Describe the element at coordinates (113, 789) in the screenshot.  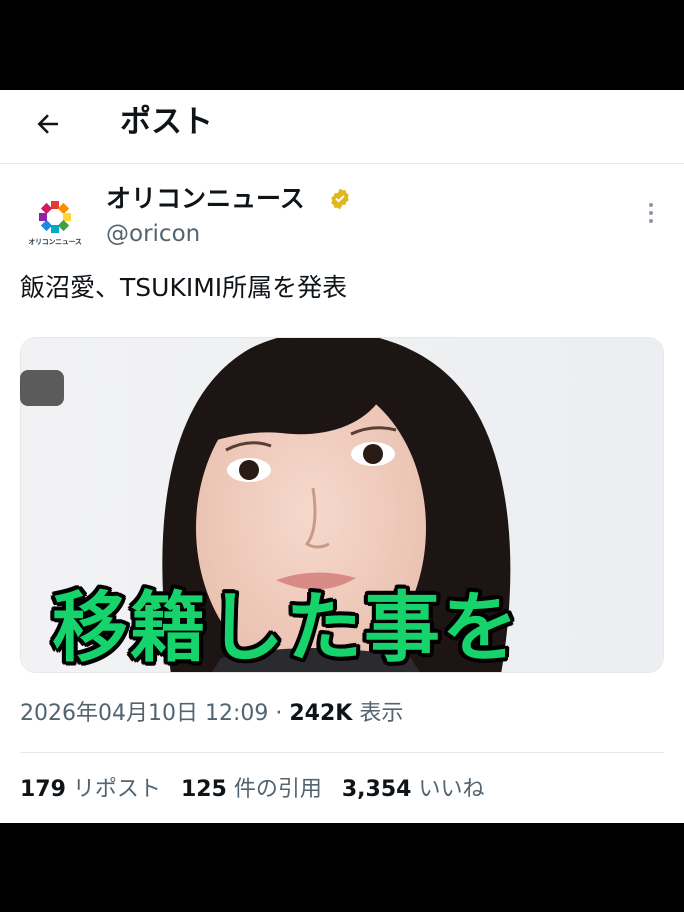
I see `reposts-label: リポスト` at that location.